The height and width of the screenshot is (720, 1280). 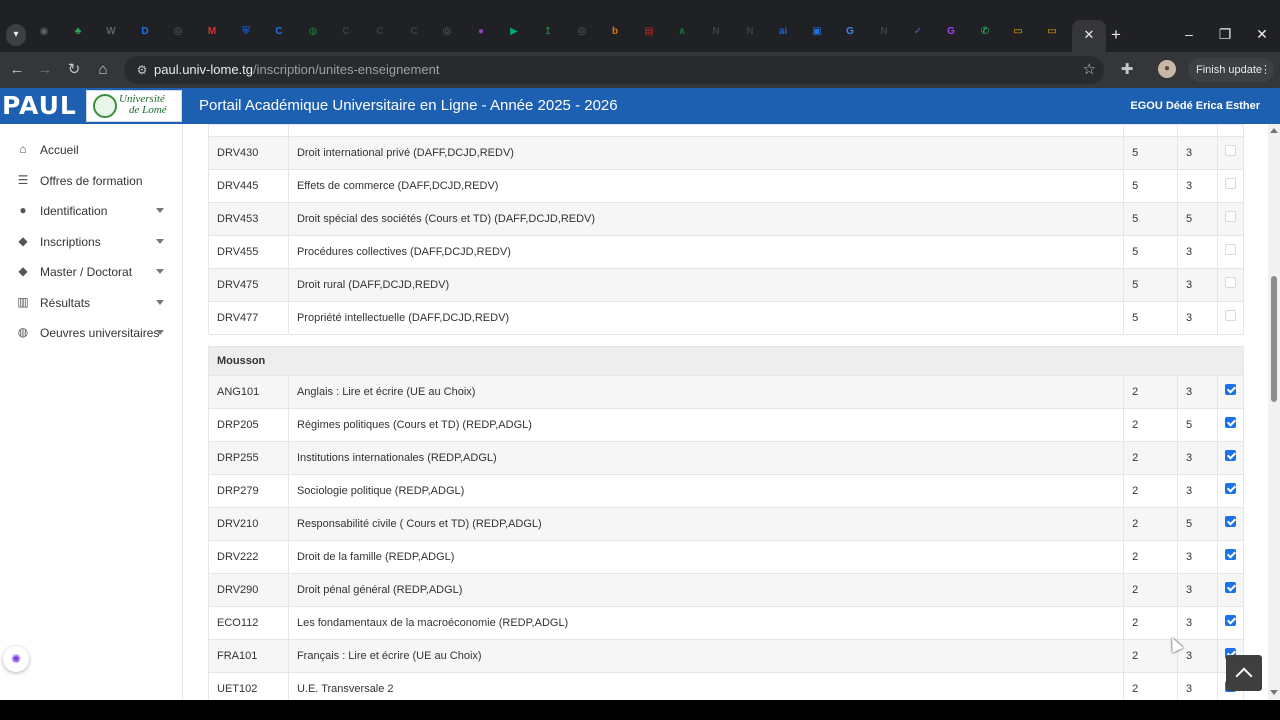 I want to click on close-window-icon: ✕, so click(x=1262, y=34).